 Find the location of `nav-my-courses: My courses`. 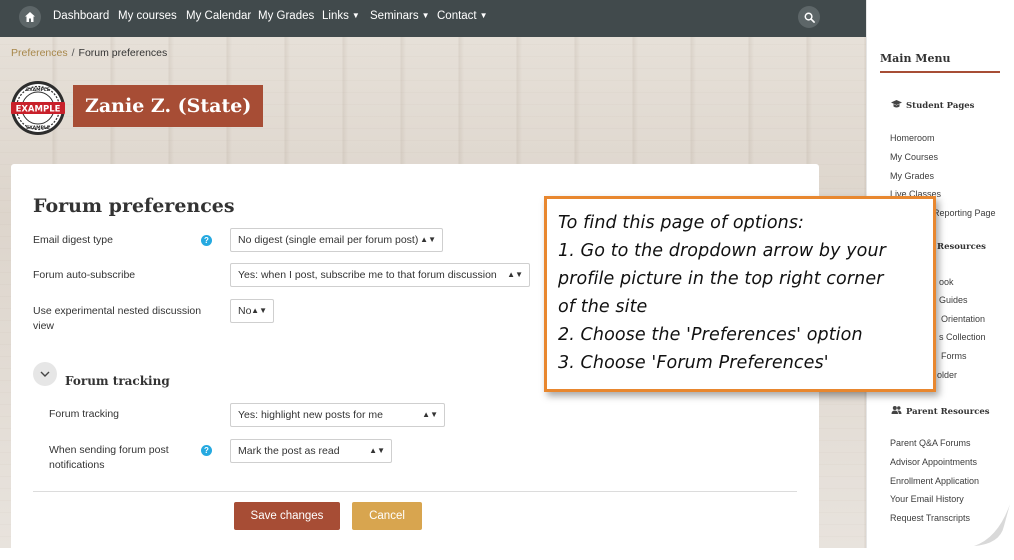

nav-my-courses: My courses is located at coordinates (147, 16).